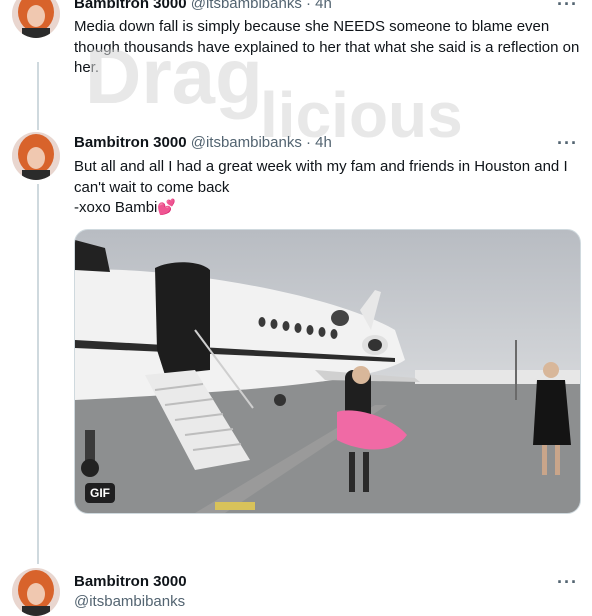  What do you see at coordinates (125, 207) in the screenshot?
I see `tweet-text-line: -xoxo Bambi💕` at bounding box center [125, 207].